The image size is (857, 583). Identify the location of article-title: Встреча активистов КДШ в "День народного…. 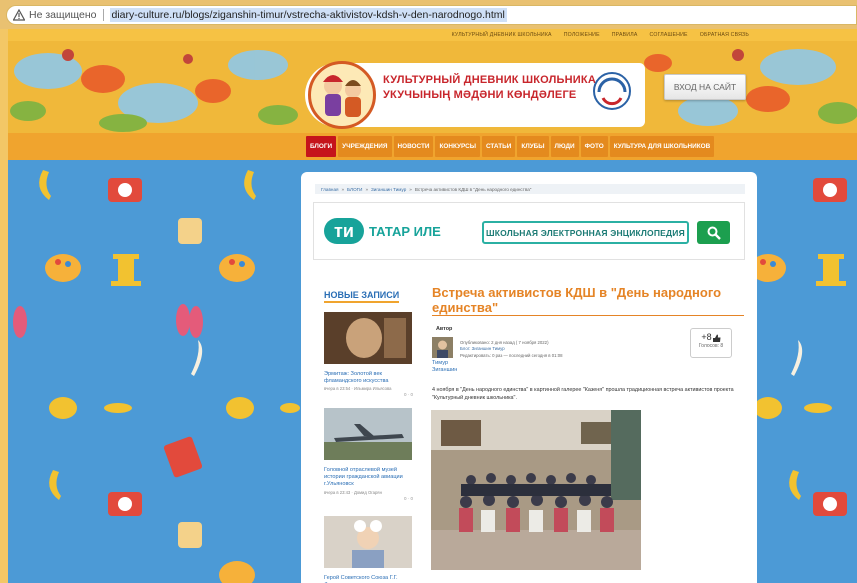
(577, 300).